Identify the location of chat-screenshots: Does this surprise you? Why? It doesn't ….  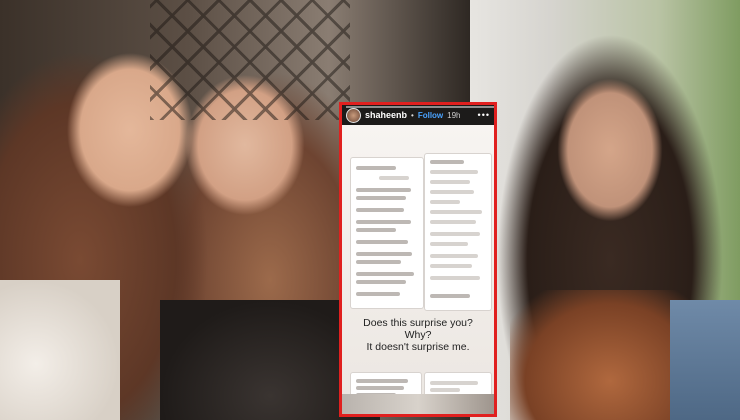
(418, 269).